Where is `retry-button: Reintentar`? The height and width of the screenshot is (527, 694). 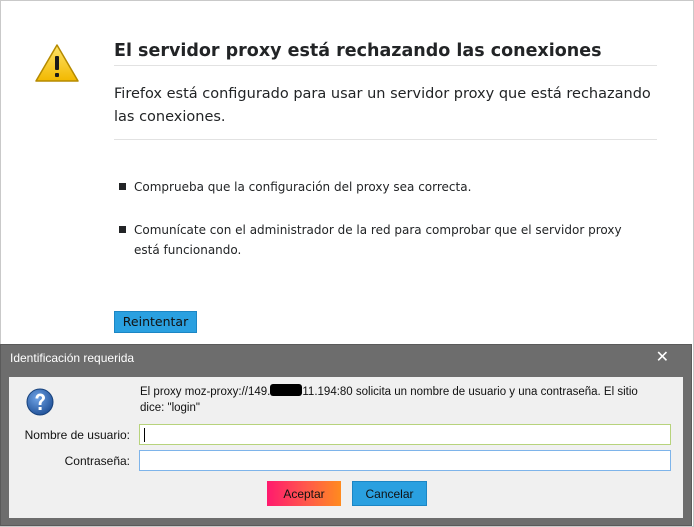
retry-button: Reintentar is located at coordinates (155, 322).